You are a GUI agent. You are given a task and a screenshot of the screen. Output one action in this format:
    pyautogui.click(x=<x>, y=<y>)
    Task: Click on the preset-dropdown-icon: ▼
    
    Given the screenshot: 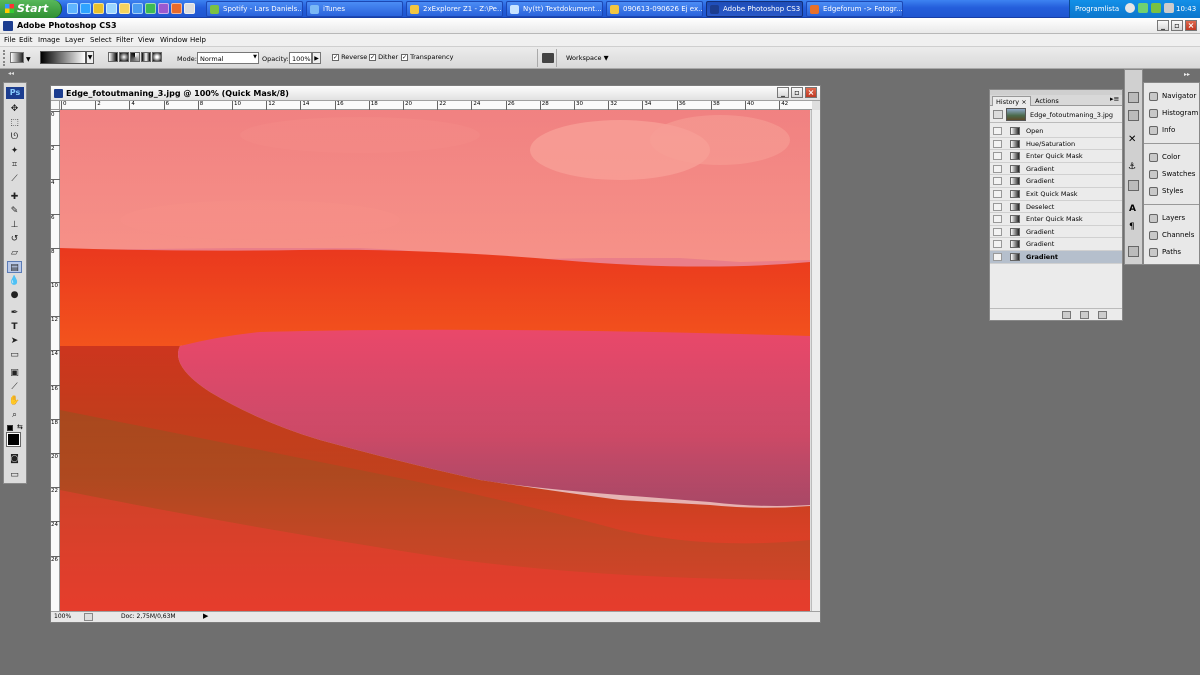 What is the action you would take?
    pyautogui.click(x=28, y=59)
    